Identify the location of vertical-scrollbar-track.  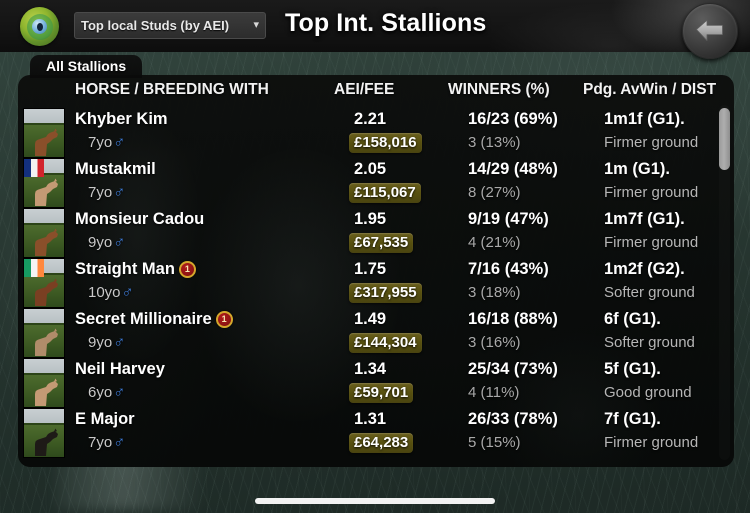
(724, 282).